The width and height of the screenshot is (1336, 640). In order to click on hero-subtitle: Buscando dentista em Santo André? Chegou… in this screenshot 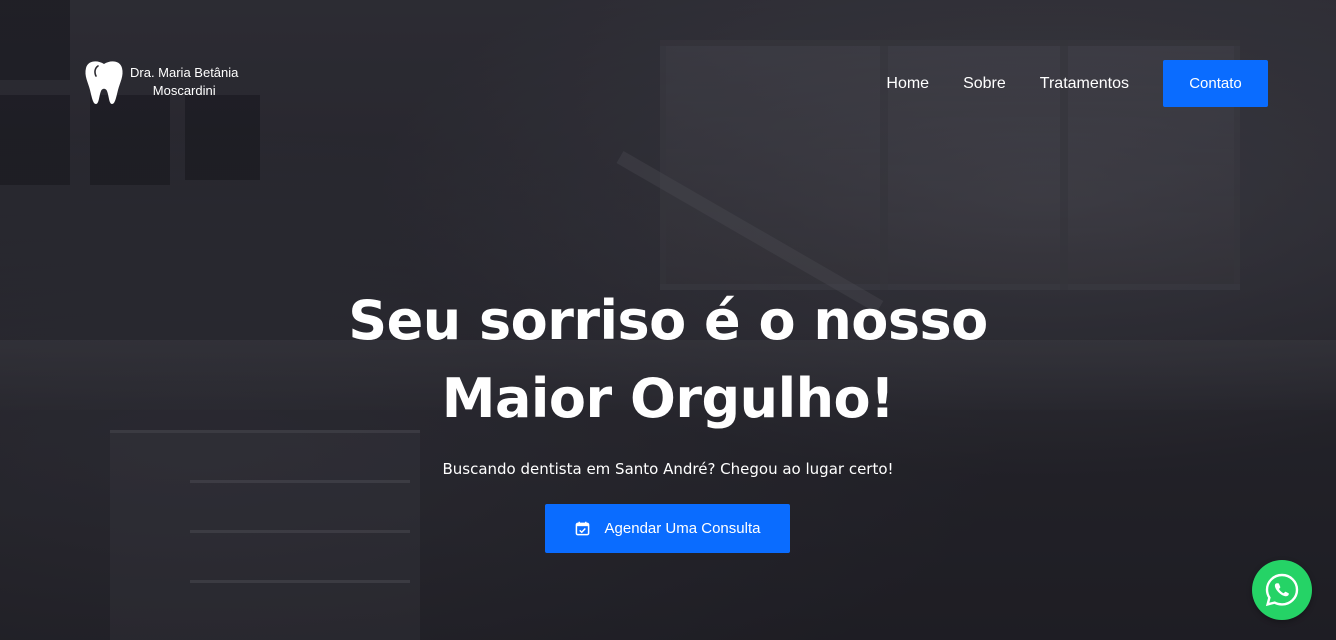, I will do `click(668, 469)`.